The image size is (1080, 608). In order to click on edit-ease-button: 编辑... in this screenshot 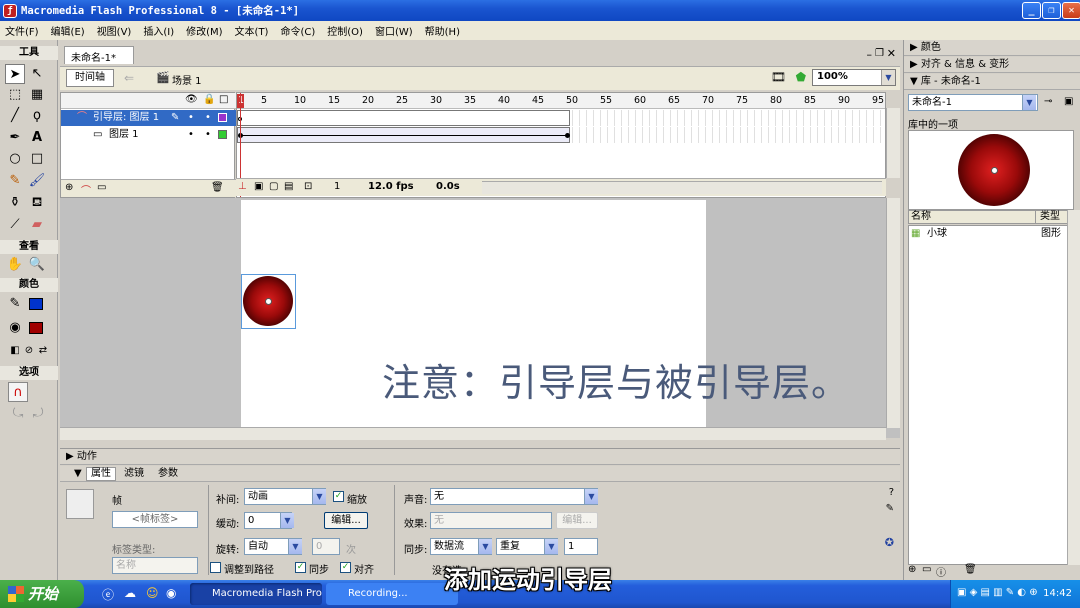, I will do `click(346, 520)`.